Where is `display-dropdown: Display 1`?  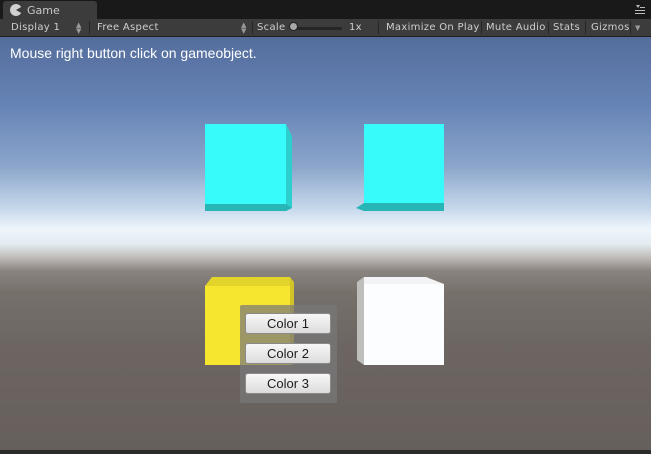
display-dropdown: Display 1 is located at coordinates (35, 27).